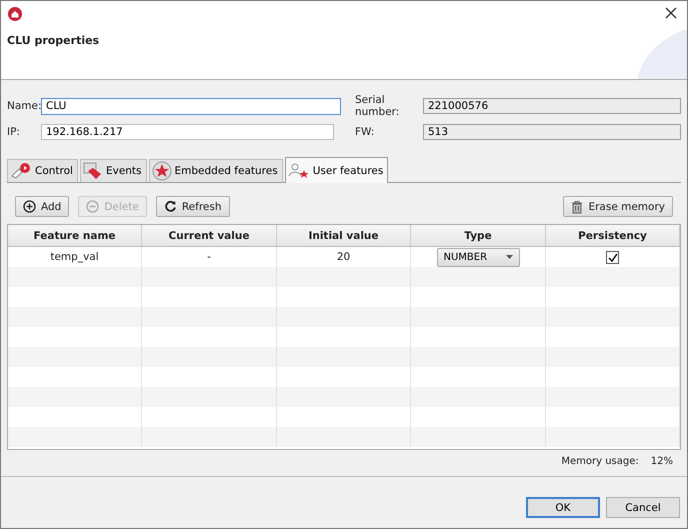  I want to click on column-header: Feature name, so click(75, 235).